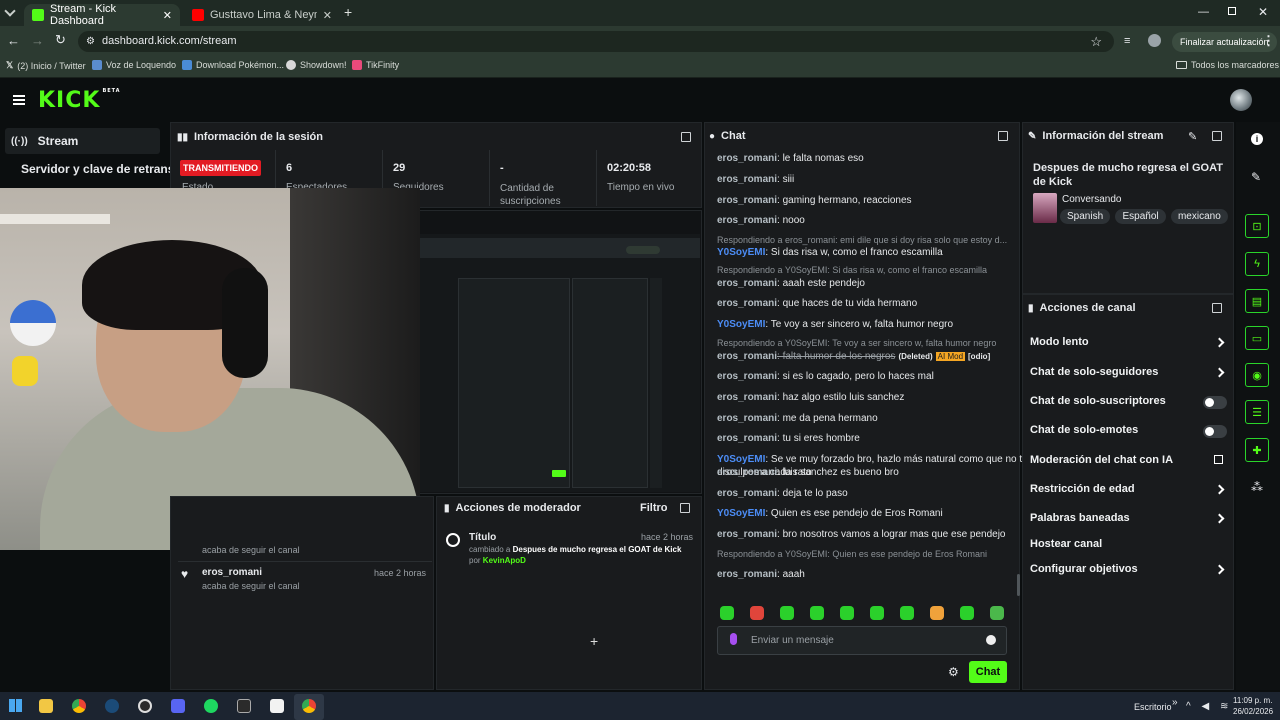 Image resolution: width=1280 pixels, height=720 pixels. Describe the element at coordinates (1059, 342) in the screenshot. I see `channel-action-item: Modo lento` at that location.